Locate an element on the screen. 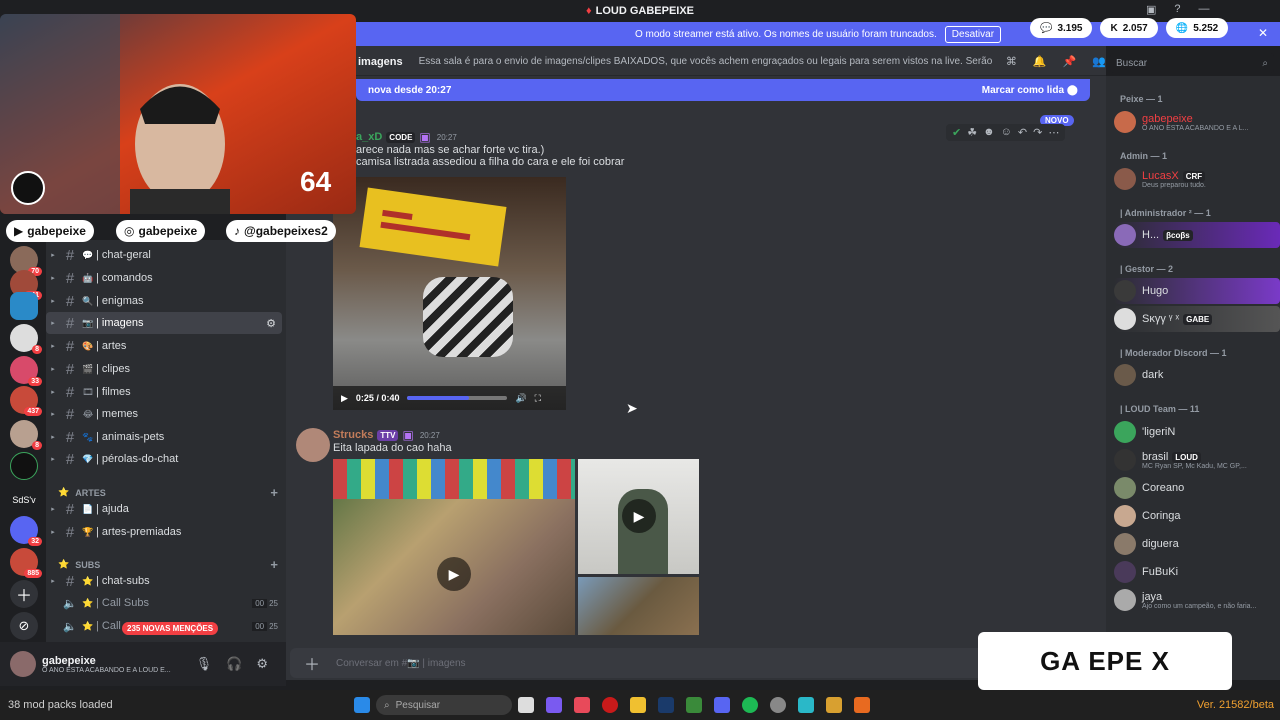 The image size is (1280, 720). member-item: Sκγγ ᵞ ˣ GABE is located at coordinates (1197, 319).